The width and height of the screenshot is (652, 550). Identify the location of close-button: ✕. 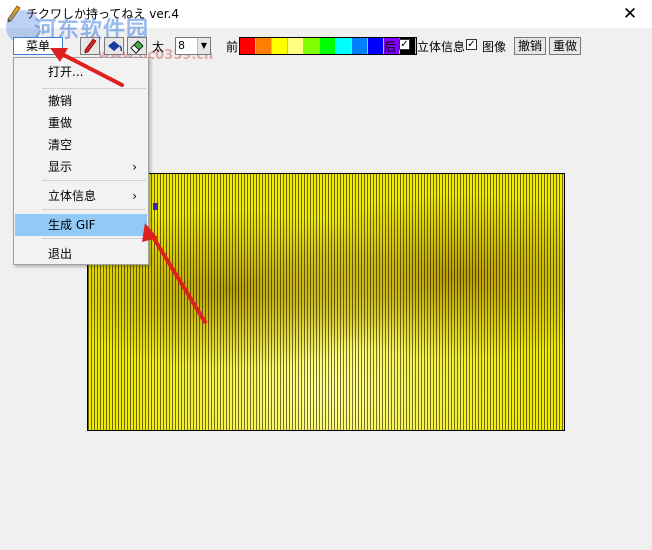
(630, 14).